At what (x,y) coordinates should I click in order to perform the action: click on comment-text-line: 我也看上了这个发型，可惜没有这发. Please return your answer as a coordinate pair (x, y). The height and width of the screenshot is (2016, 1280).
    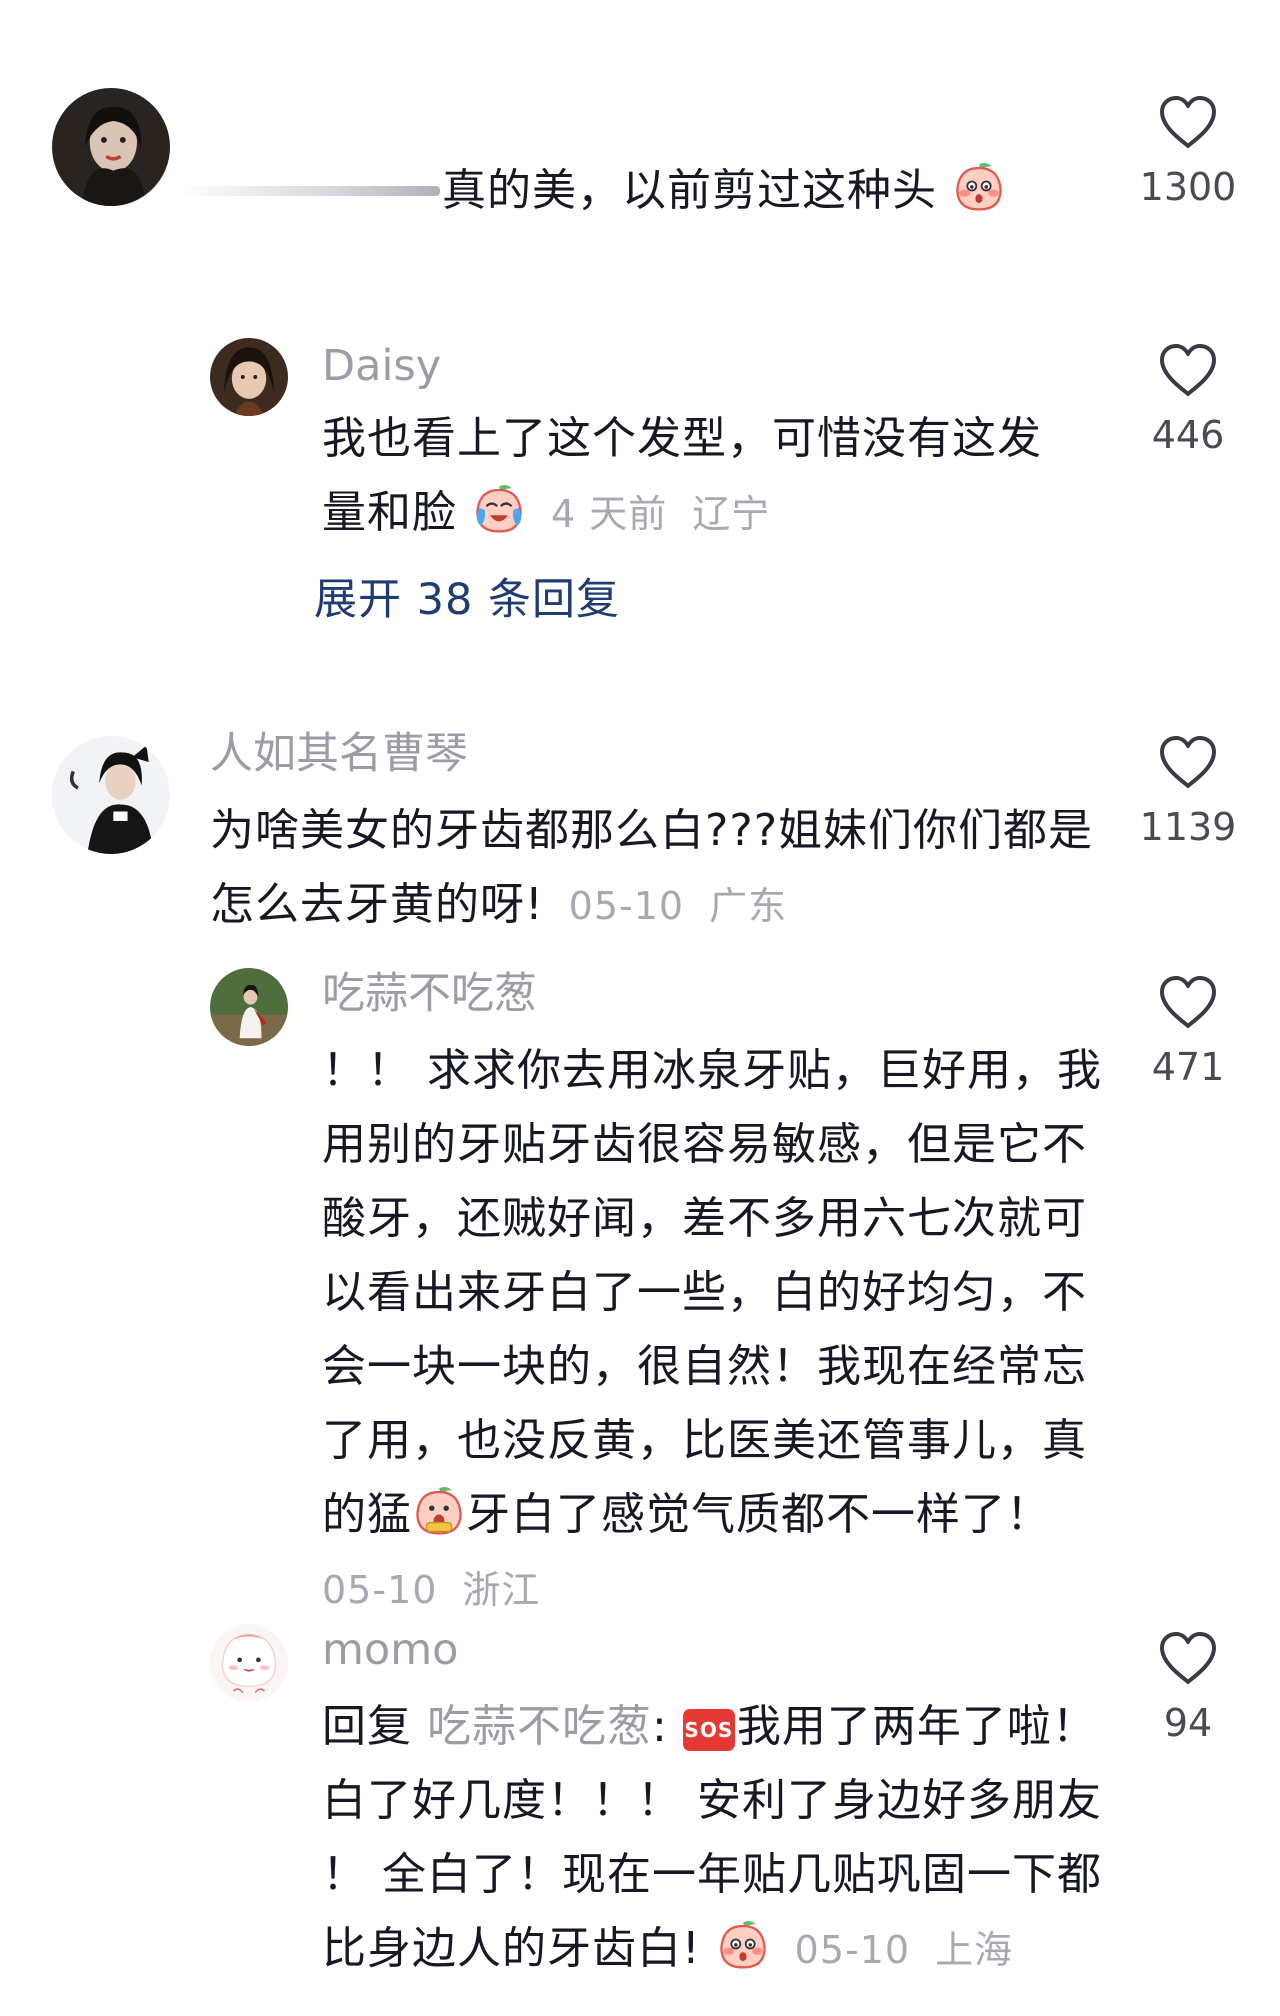
    Looking at the image, I should click on (682, 438).